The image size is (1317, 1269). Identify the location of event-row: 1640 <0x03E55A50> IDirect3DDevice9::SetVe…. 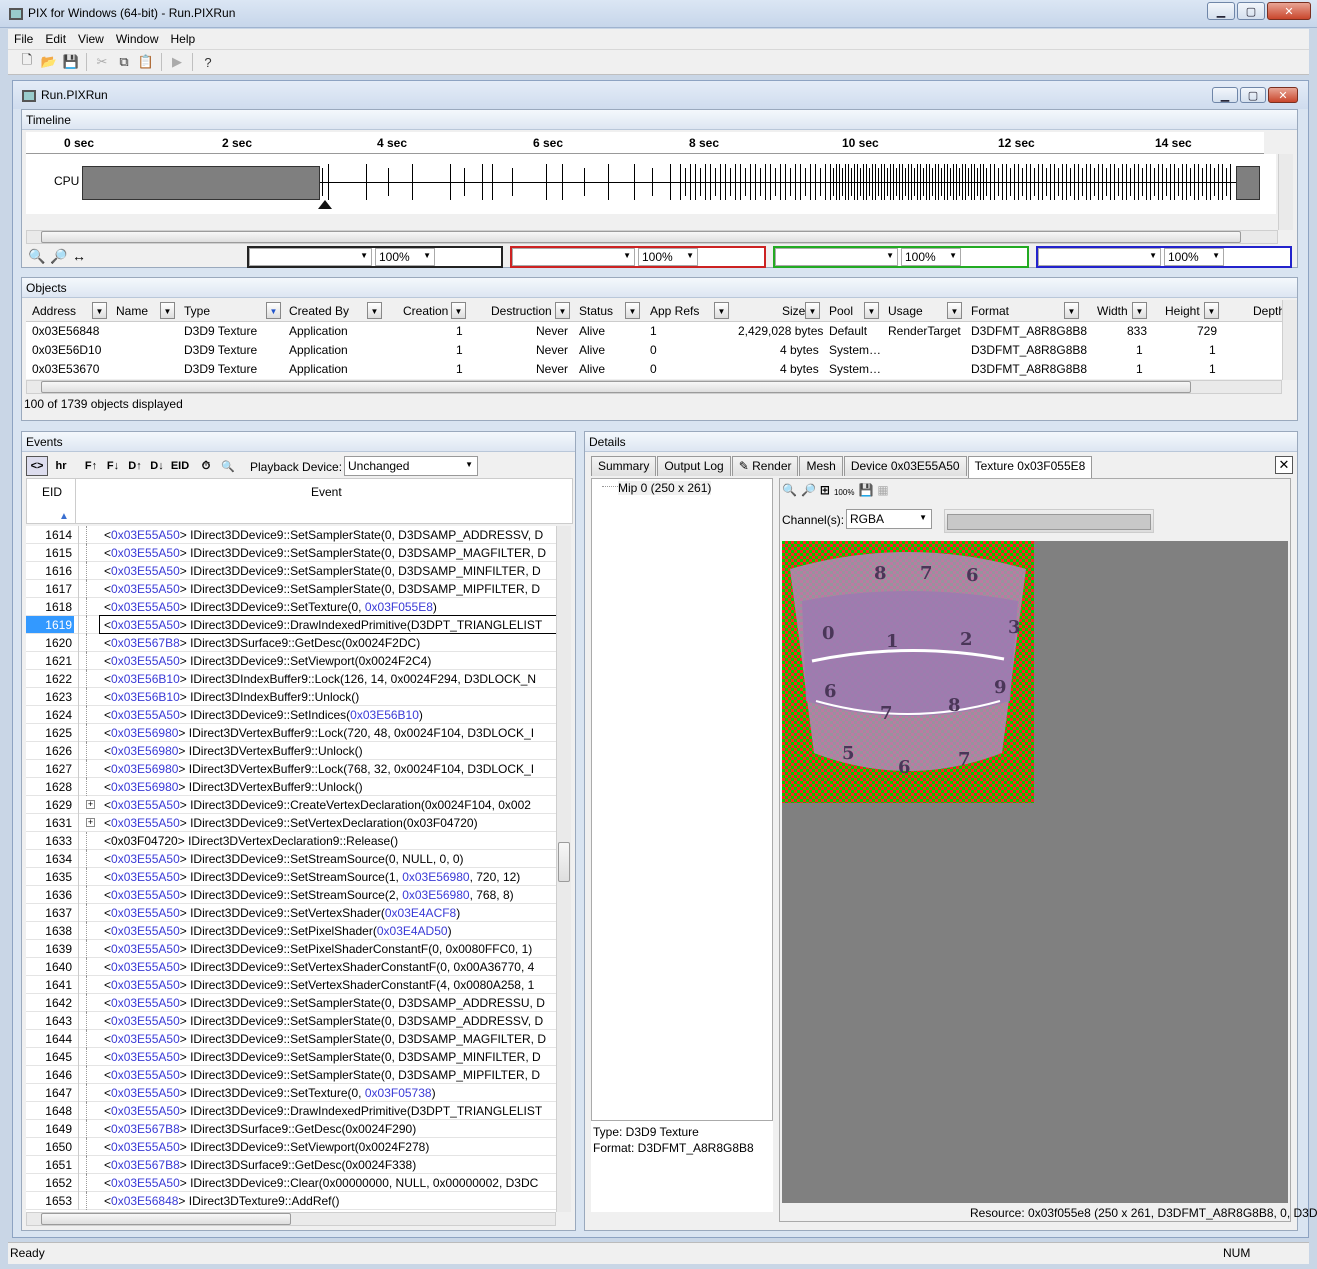
(291, 967).